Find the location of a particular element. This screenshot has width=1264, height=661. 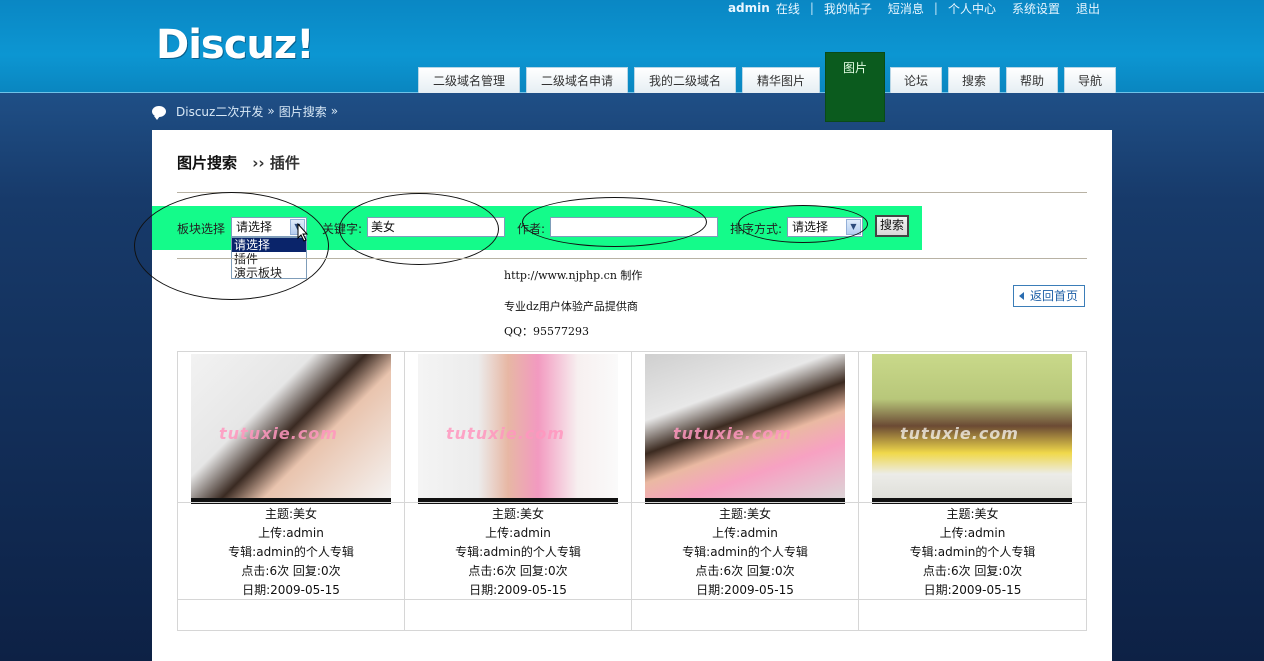

breadcrumb: Discuz二次开发 » 图片搜索 » is located at coordinates (247, 111).